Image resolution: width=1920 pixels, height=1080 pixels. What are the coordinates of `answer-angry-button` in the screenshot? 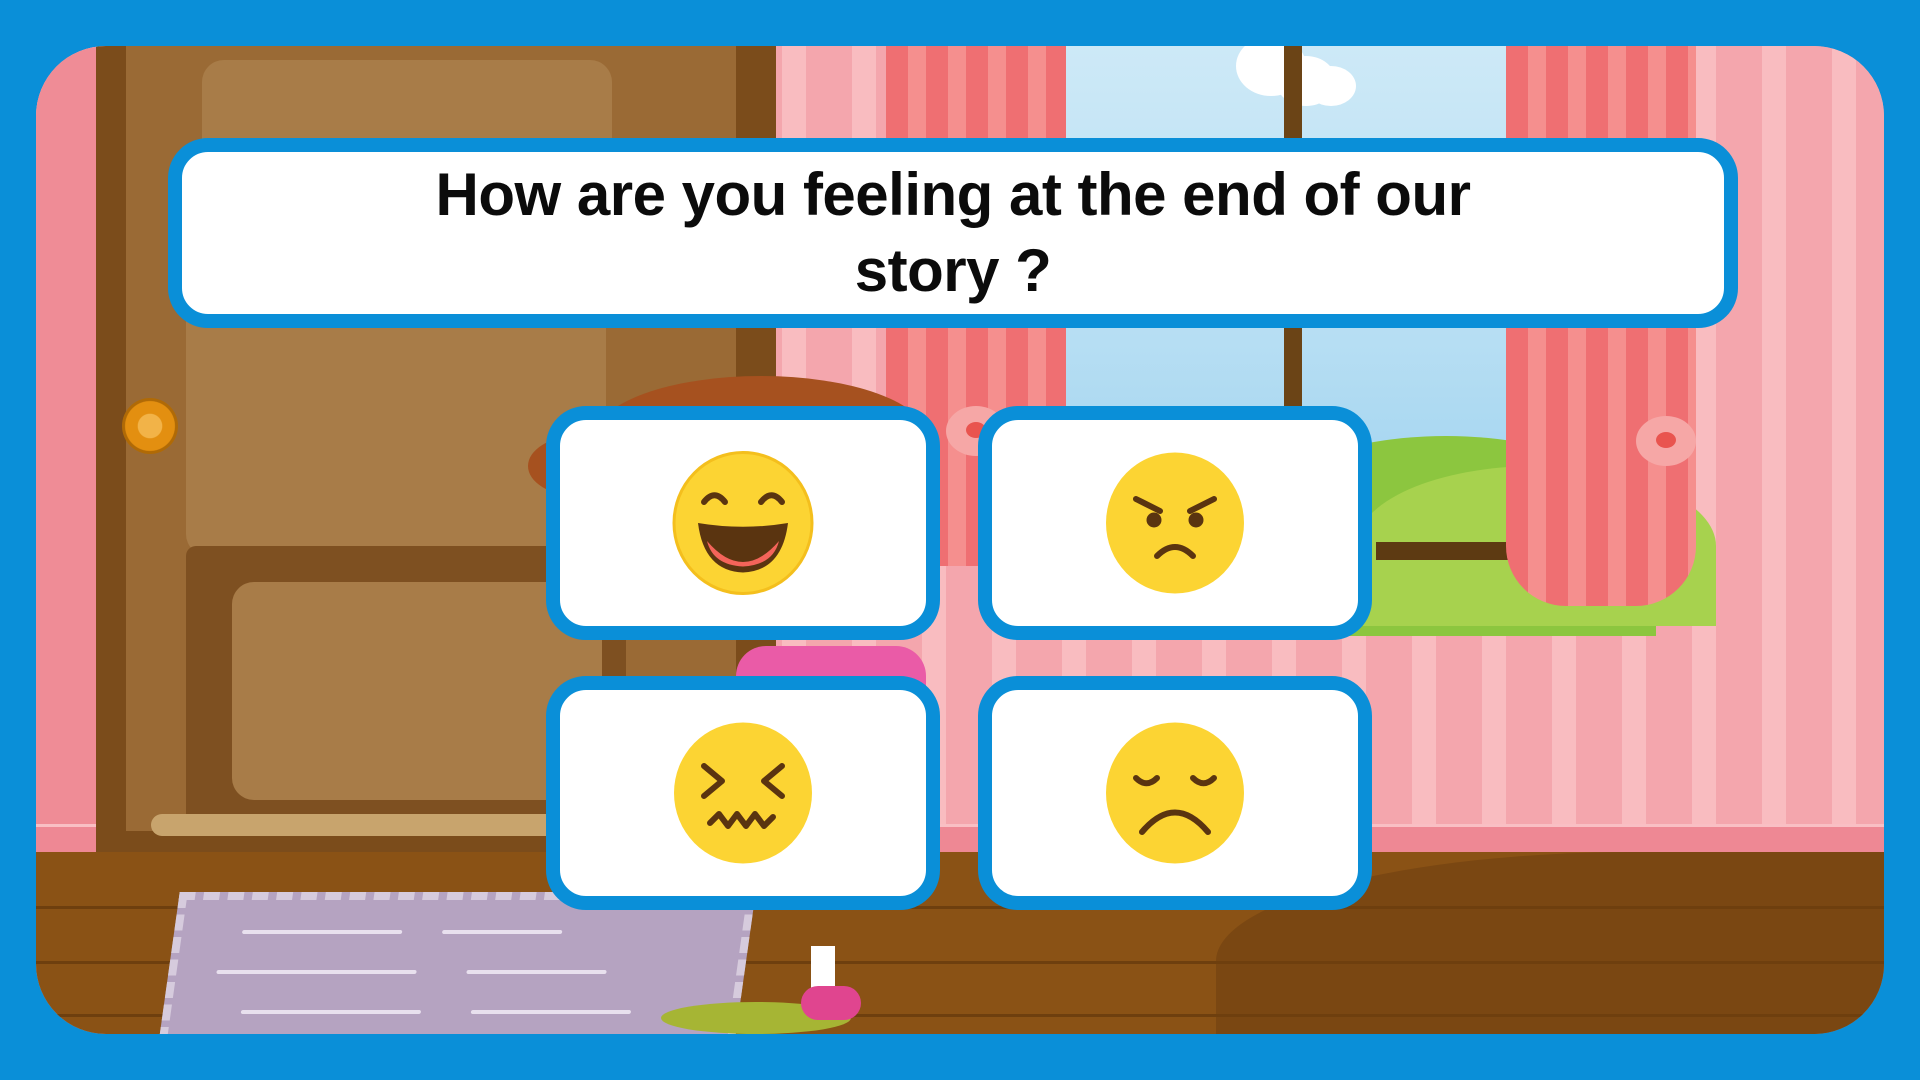 It's located at (1175, 523).